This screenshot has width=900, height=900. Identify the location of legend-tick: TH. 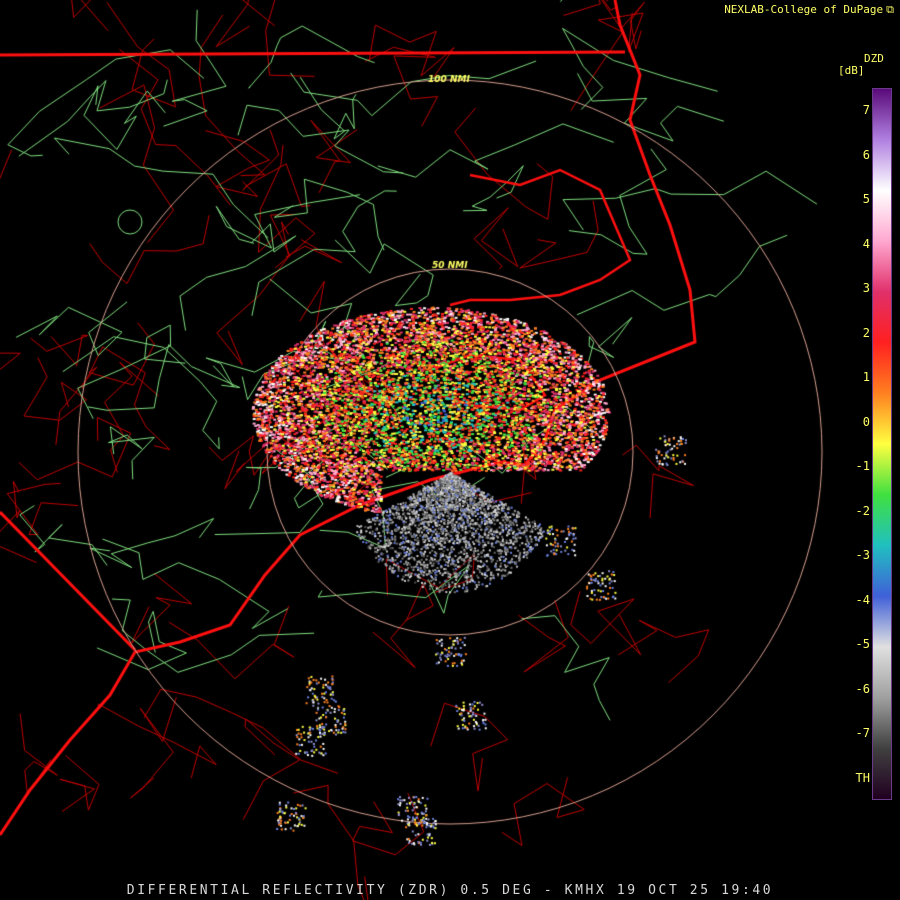
(862, 777).